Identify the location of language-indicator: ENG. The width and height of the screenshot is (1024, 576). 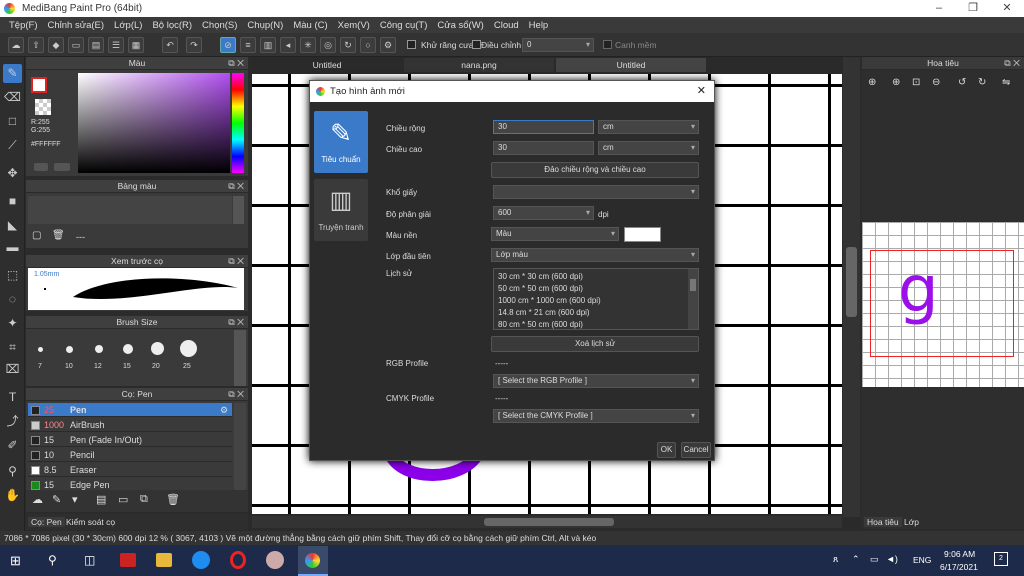
(922, 560).